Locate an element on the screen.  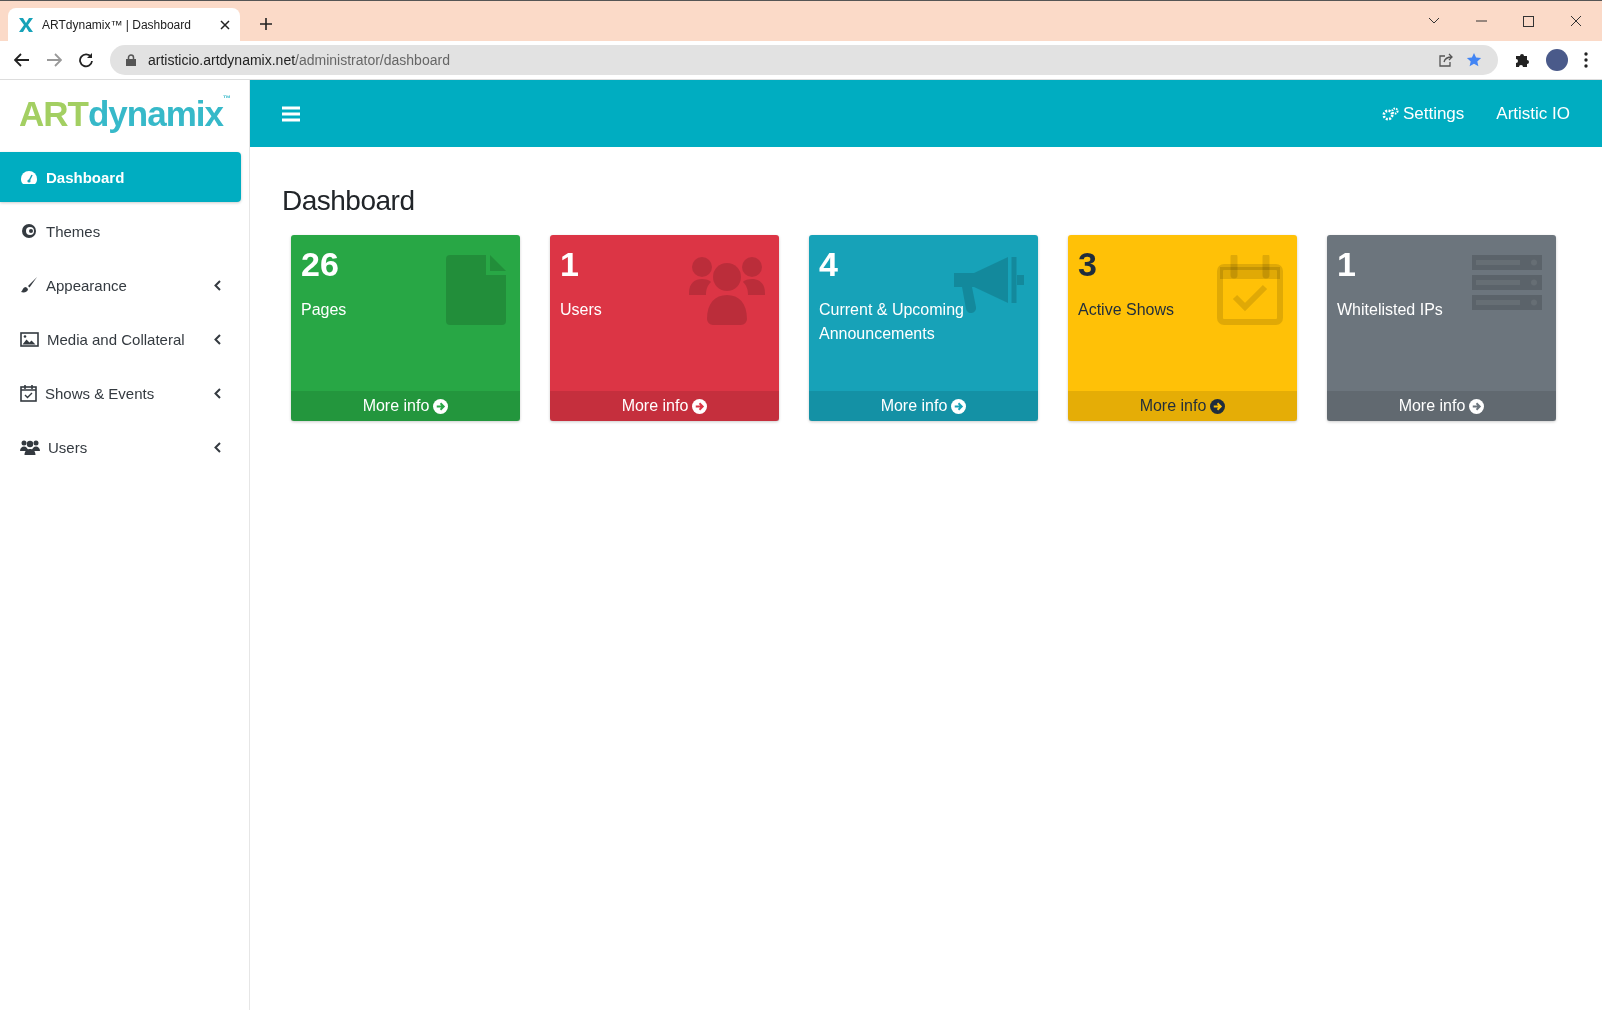
chevron-down-icon is located at coordinates (1434, 21).